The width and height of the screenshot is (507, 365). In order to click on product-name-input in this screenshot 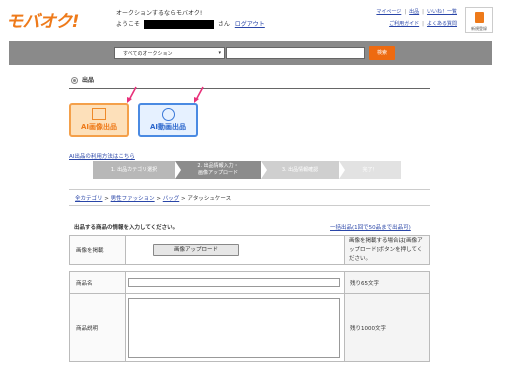, I will do `click(234, 282)`.